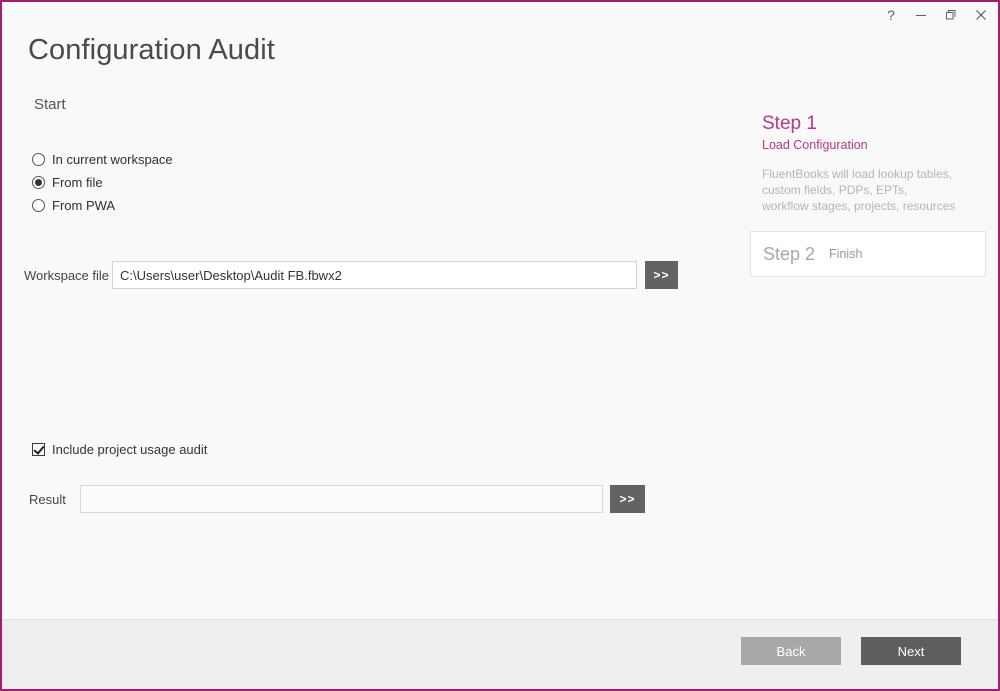  Describe the element at coordinates (857, 173) in the screenshot. I see `step-1-description-line: FluentBooks will load lookup tables,` at that location.